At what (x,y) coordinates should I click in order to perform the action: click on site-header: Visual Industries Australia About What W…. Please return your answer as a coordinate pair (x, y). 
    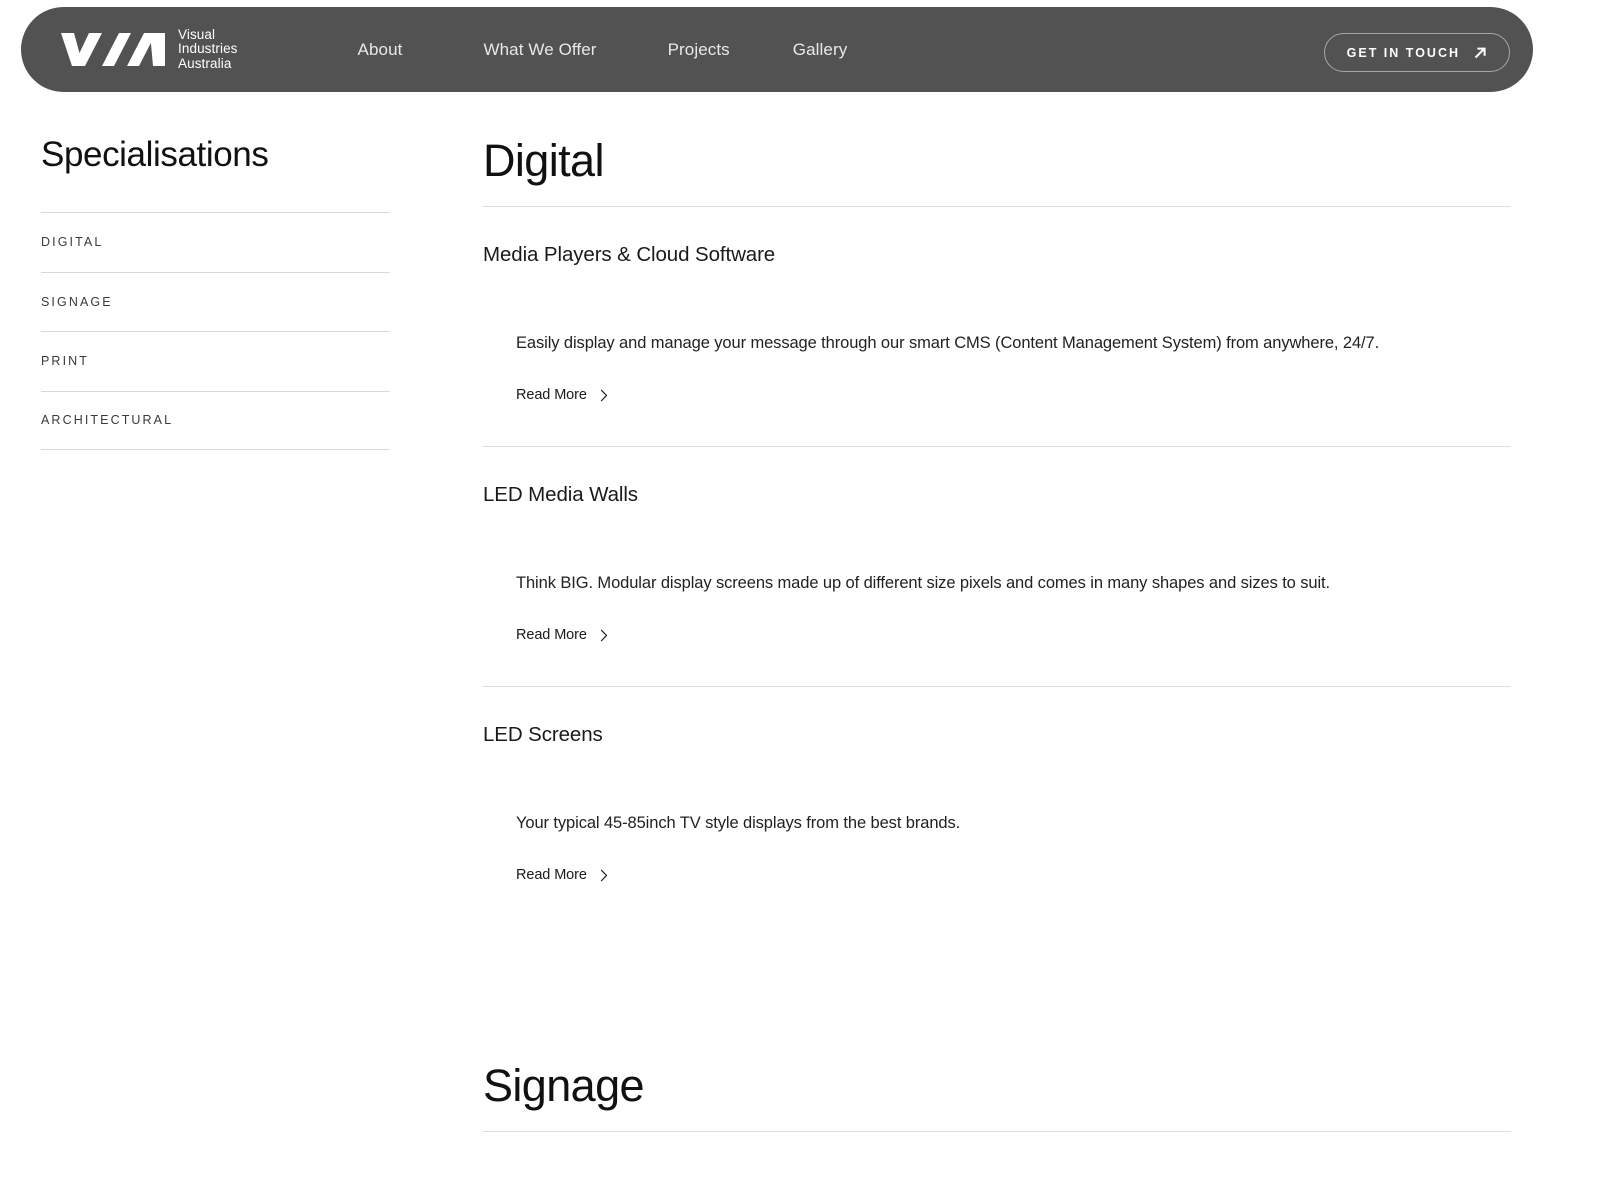
    Looking at the image, I should click on (777, 49).